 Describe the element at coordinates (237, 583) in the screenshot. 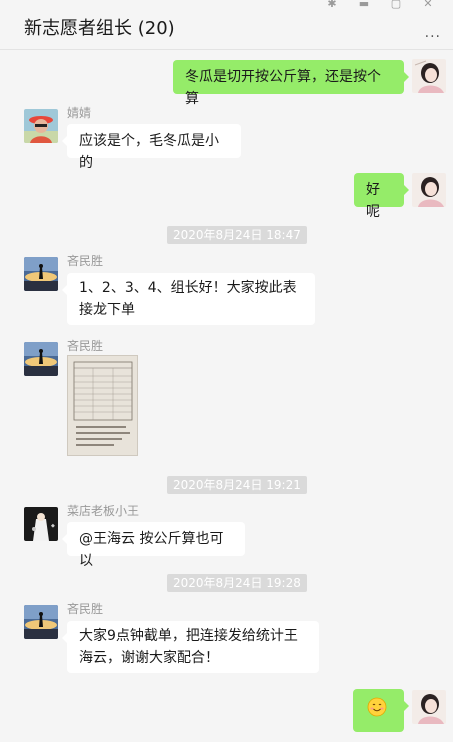

I see `timestamp: 2020年8月24日 19:28` at that location.